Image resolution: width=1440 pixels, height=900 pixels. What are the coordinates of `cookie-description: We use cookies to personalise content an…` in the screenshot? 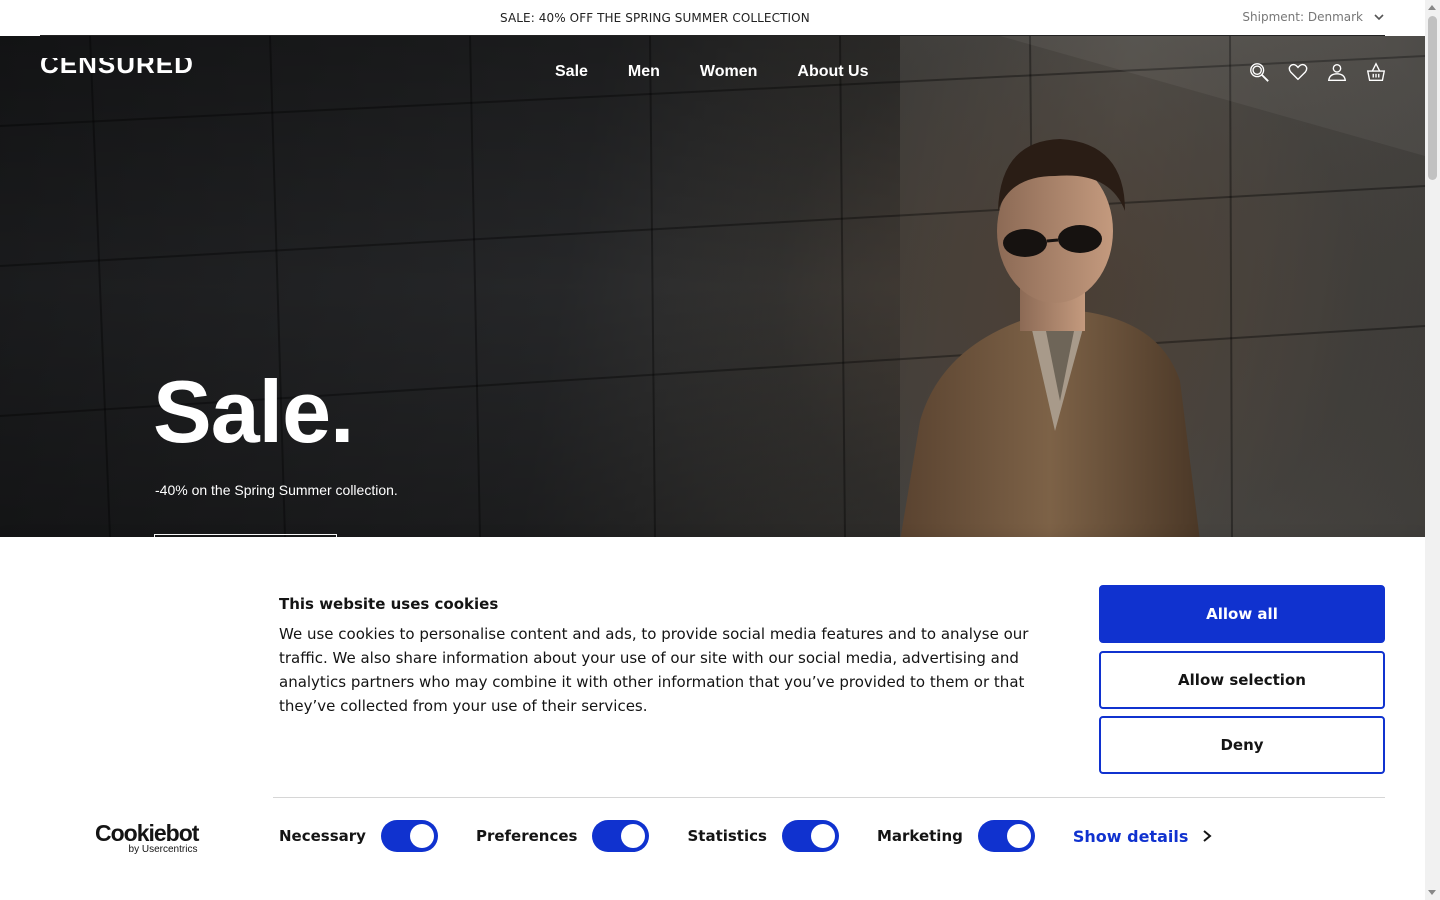 It's located at (654, 670).